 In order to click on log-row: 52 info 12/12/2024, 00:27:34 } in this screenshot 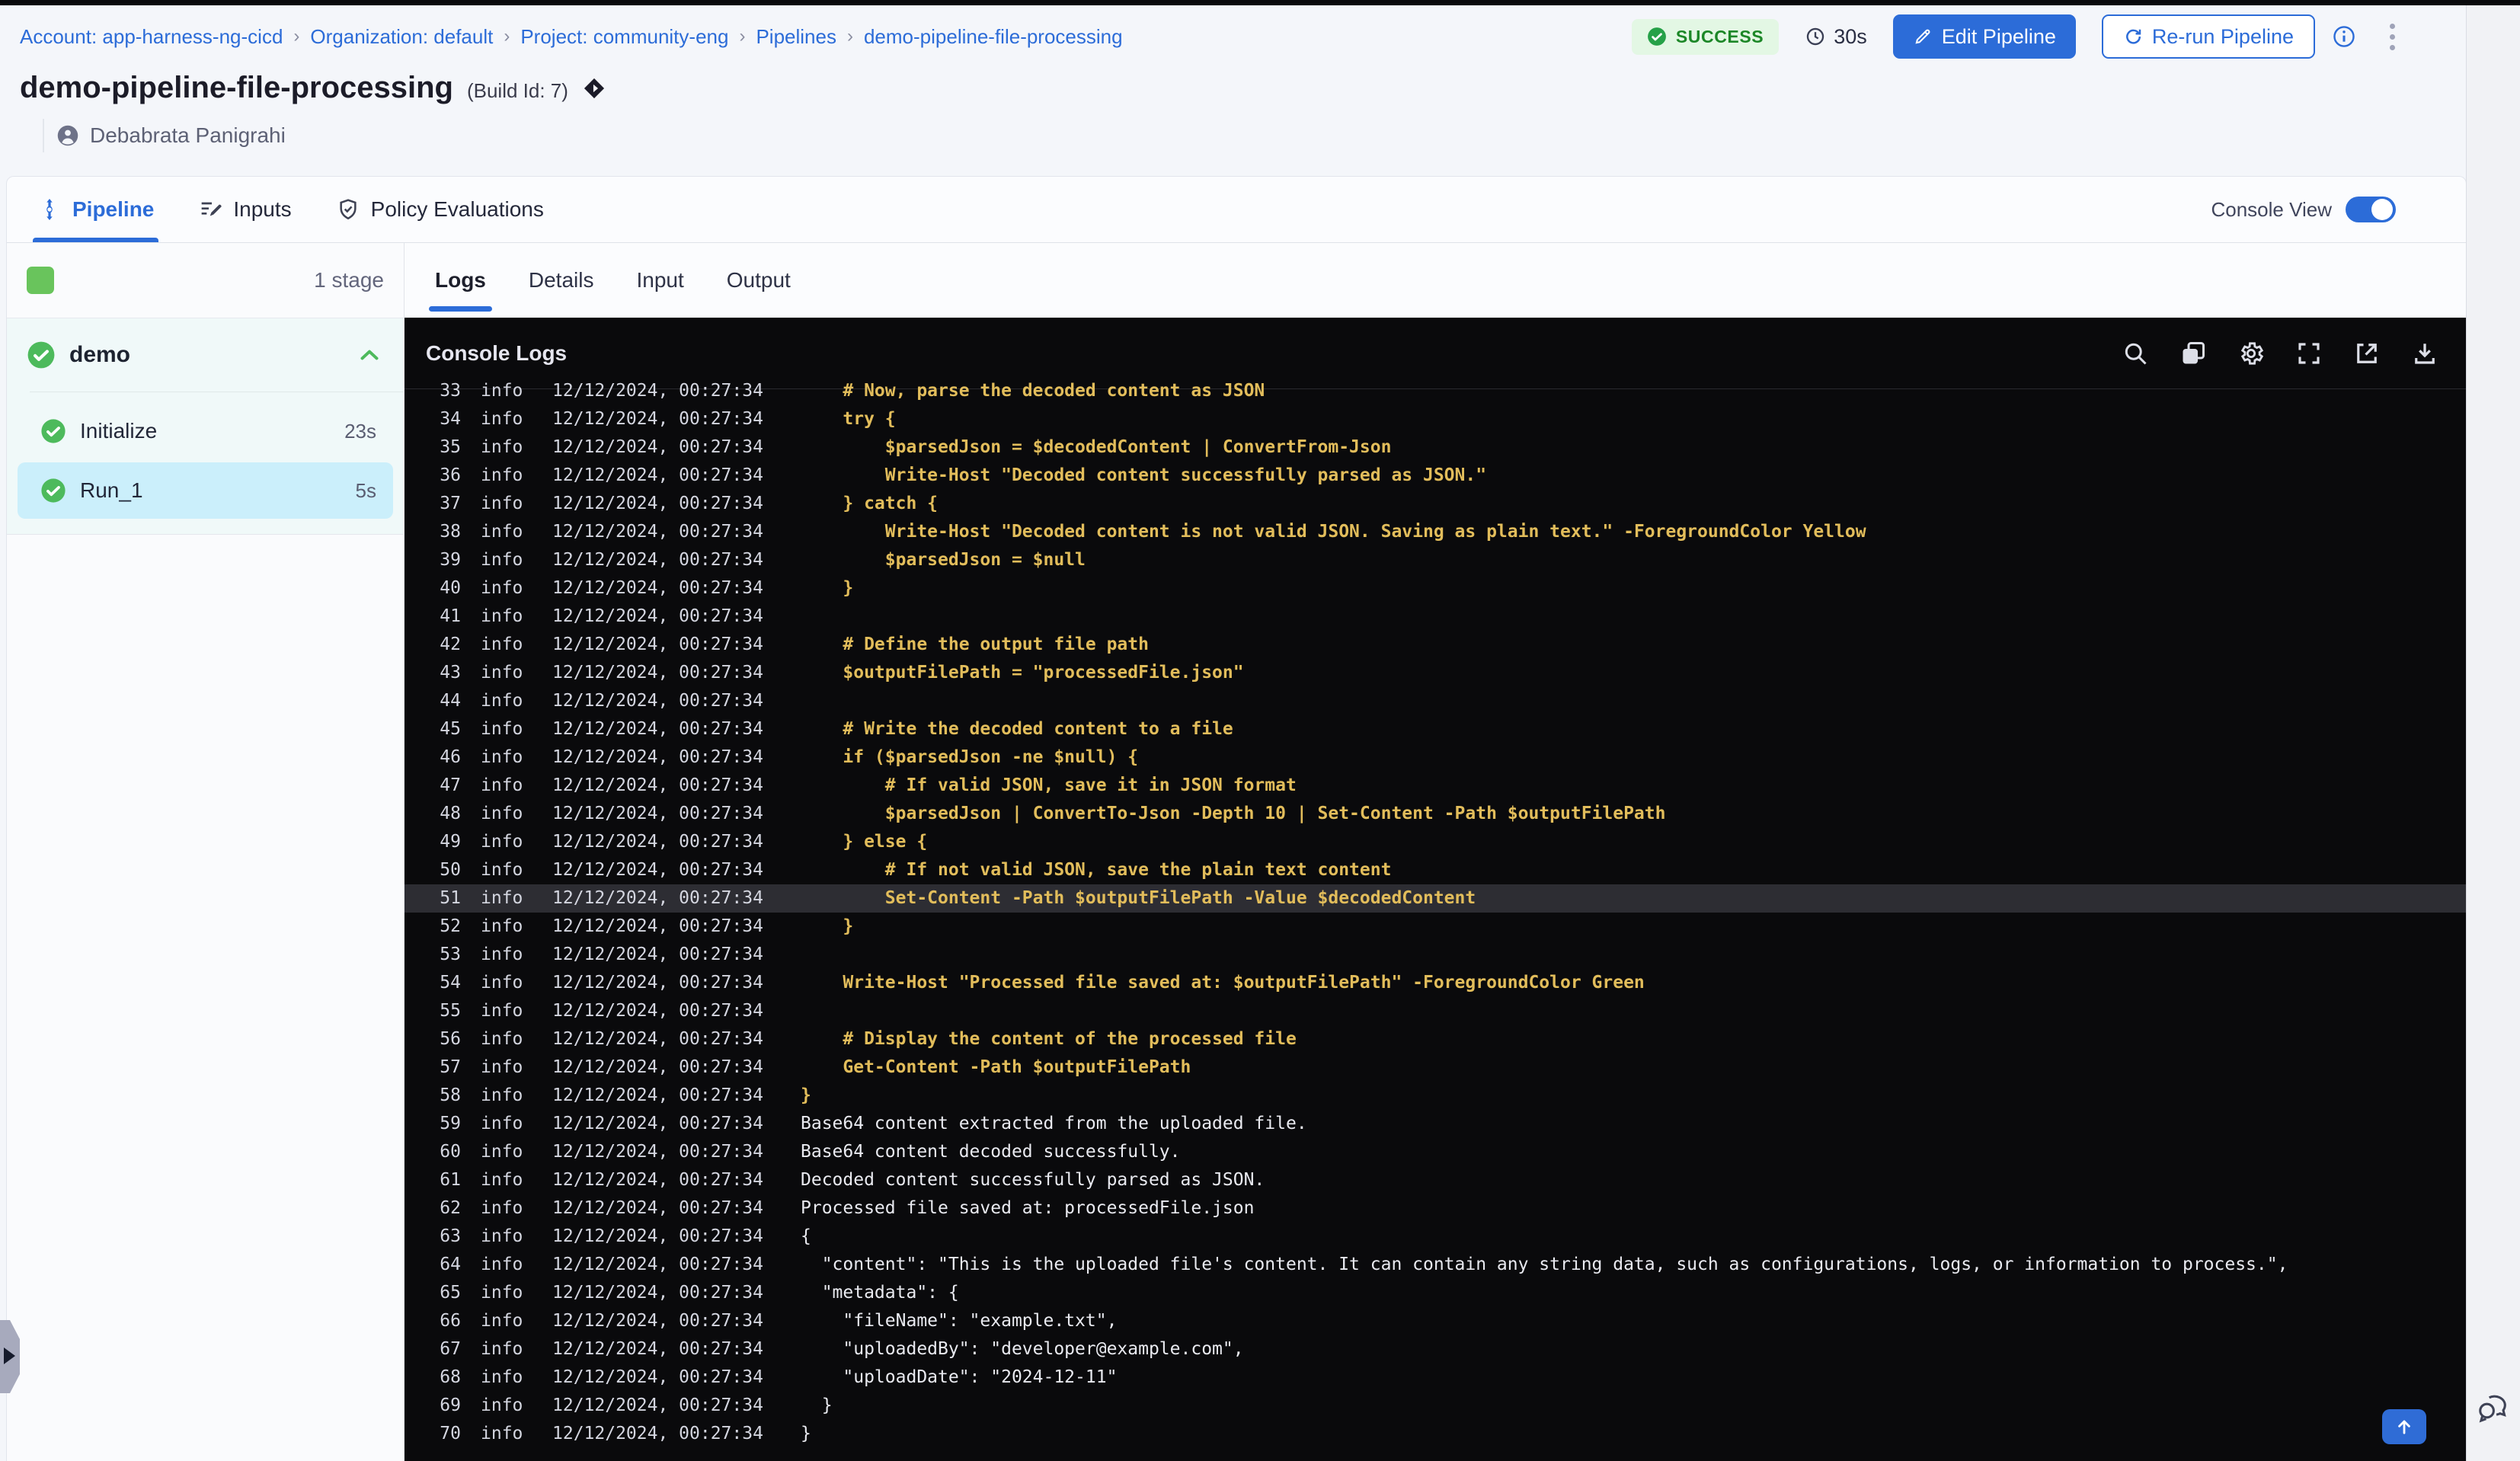, I will do `click(1435, 927)`.